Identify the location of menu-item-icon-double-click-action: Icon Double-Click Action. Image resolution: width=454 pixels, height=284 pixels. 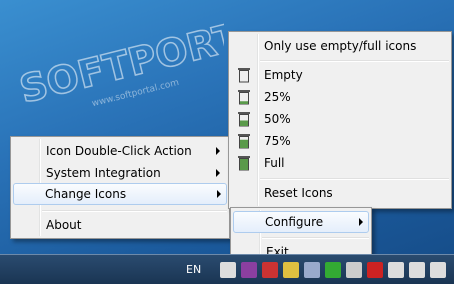
(120, 151).